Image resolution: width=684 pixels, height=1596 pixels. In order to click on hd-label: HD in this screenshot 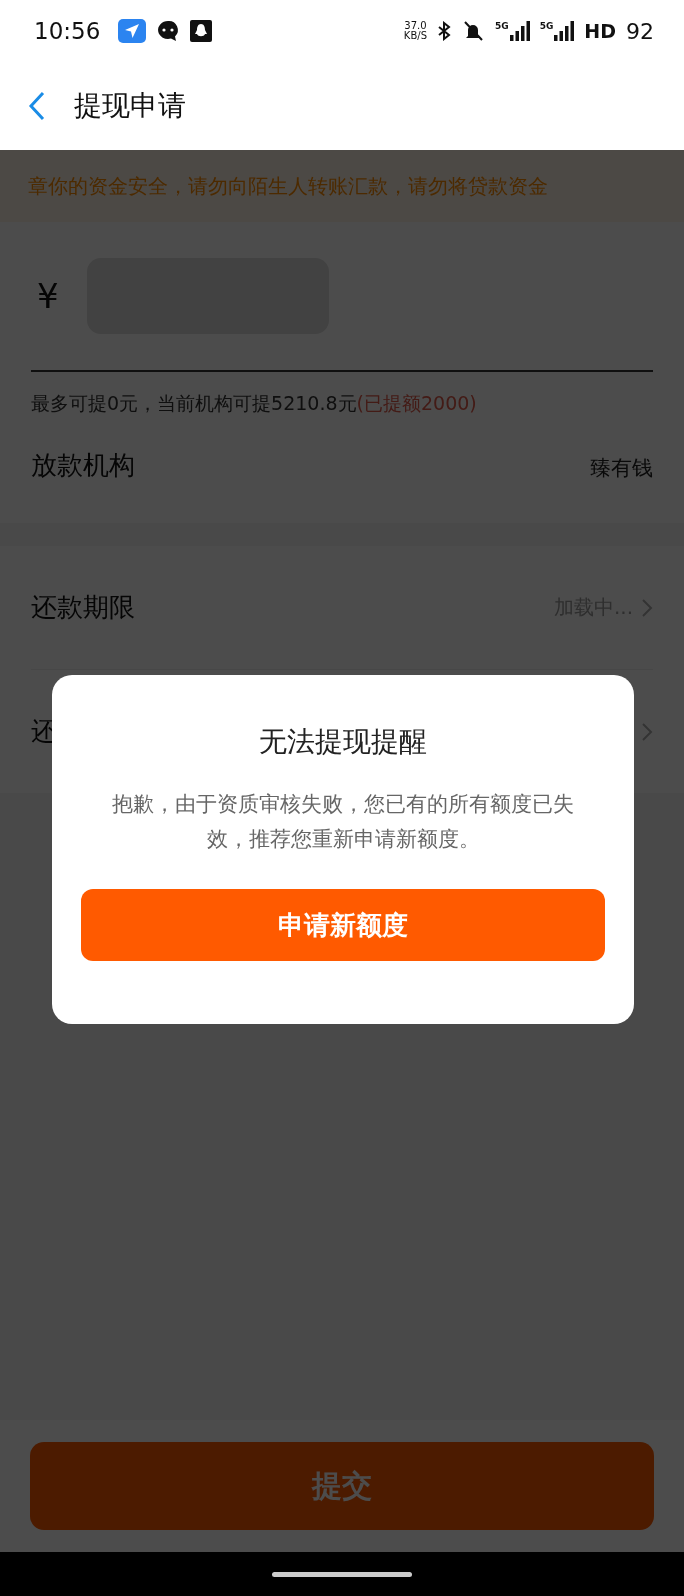, I will do `click(600, 31)`.